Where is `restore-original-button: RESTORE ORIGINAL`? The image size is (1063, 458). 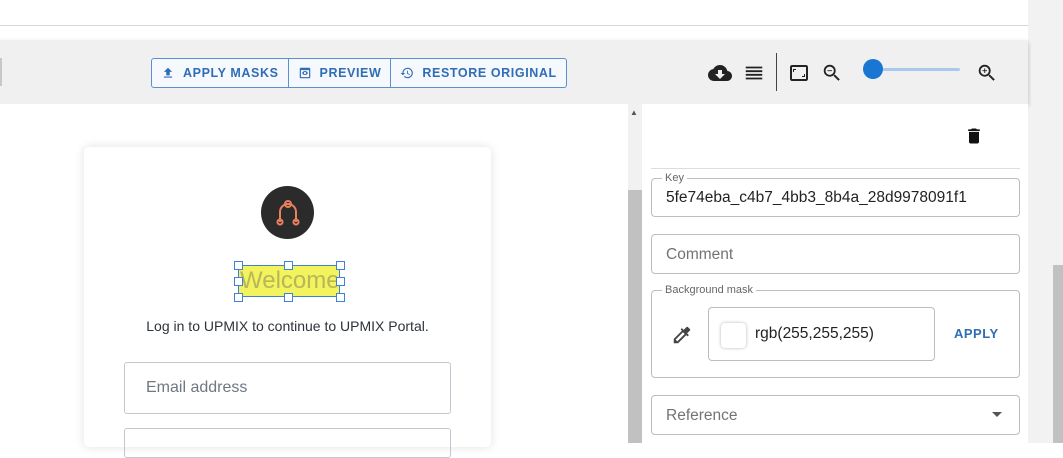 restore-original-button: RESTORE ORIGINAL is located at coordinates (478, 73).